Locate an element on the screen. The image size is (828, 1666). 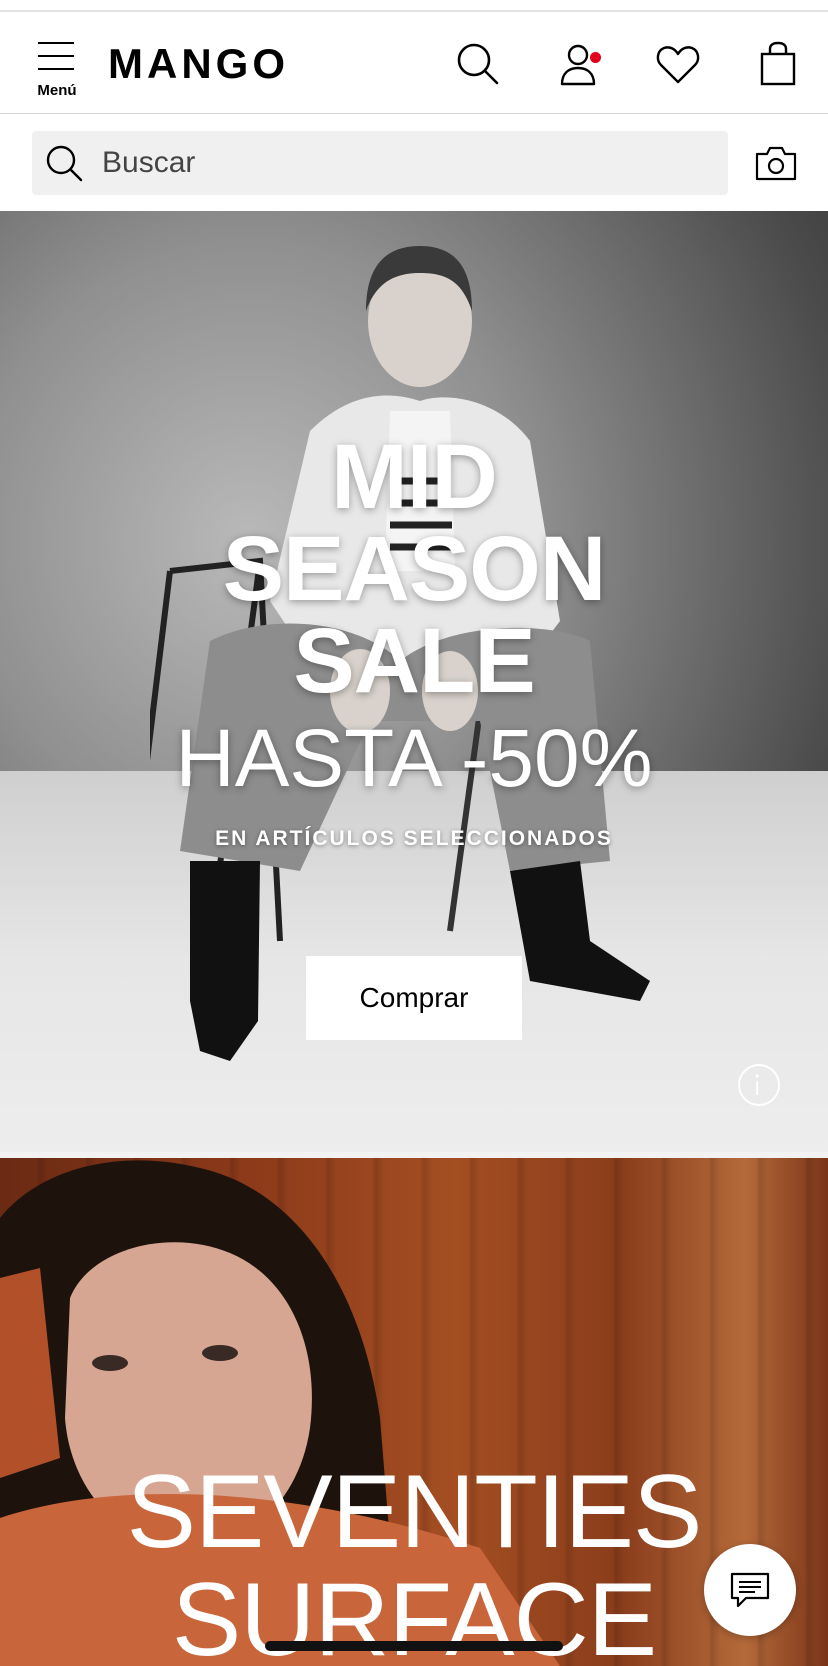
sale-subtitle: EN ARTÍCULOS SELECCIONADOS is located at coordinates (414, 838).